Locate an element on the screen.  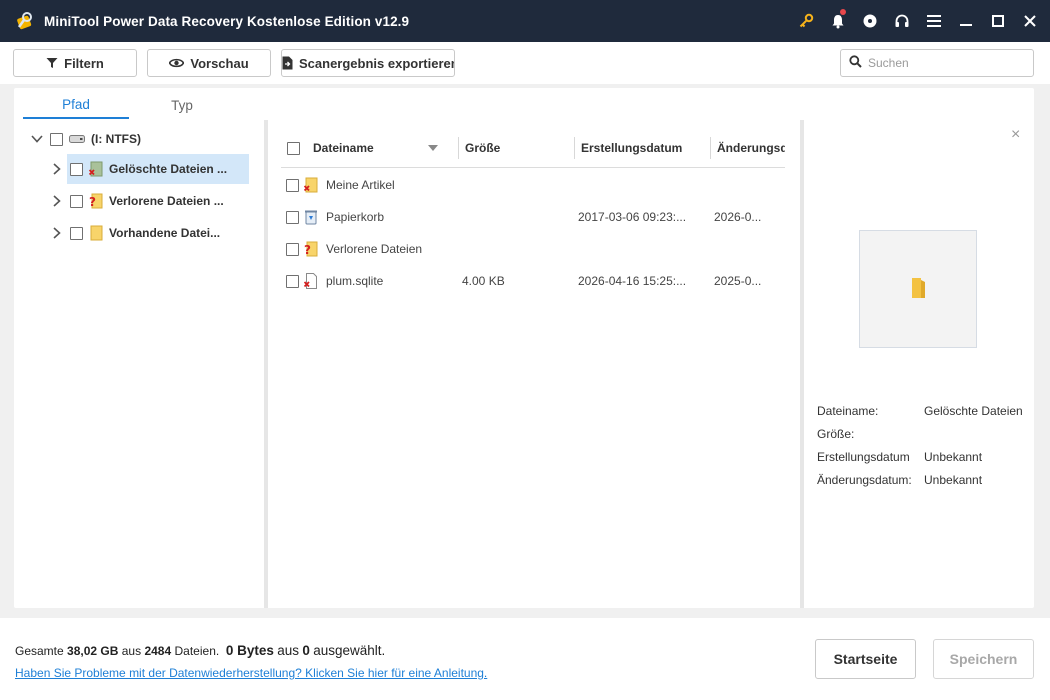
summary-files-word: Dateien. is located at coordinates (197, 651).